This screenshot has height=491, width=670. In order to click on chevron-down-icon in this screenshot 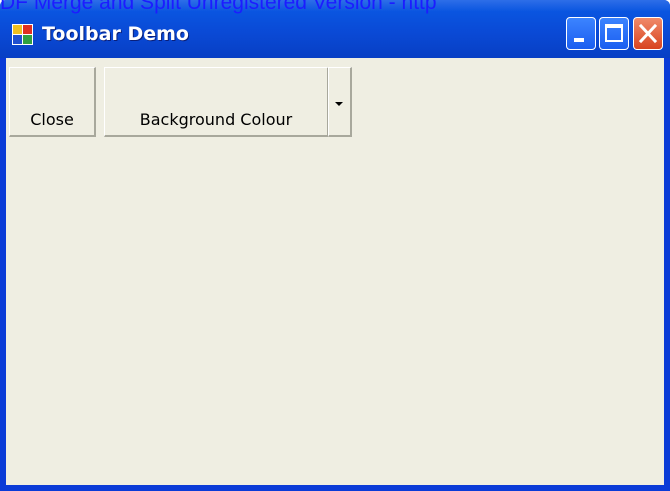, I will do `click(339, 104)`.